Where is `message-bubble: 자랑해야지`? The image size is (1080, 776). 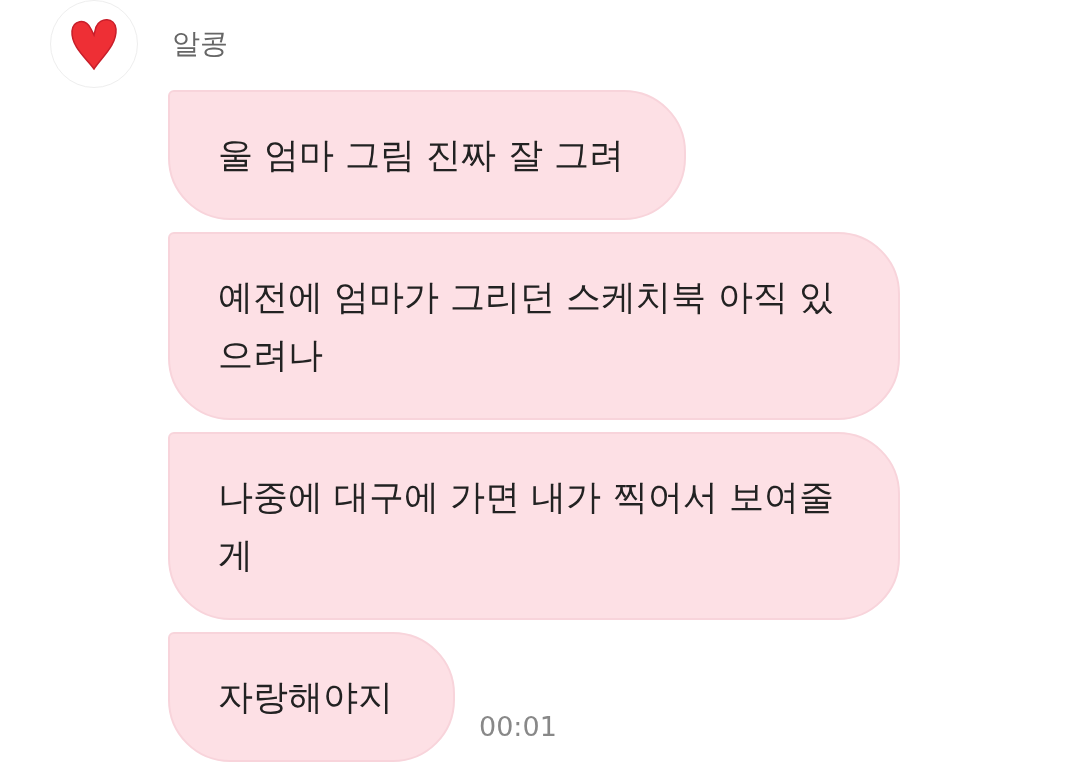 message-bubble: 자랑해야지 is located at coordinates (311, 697).